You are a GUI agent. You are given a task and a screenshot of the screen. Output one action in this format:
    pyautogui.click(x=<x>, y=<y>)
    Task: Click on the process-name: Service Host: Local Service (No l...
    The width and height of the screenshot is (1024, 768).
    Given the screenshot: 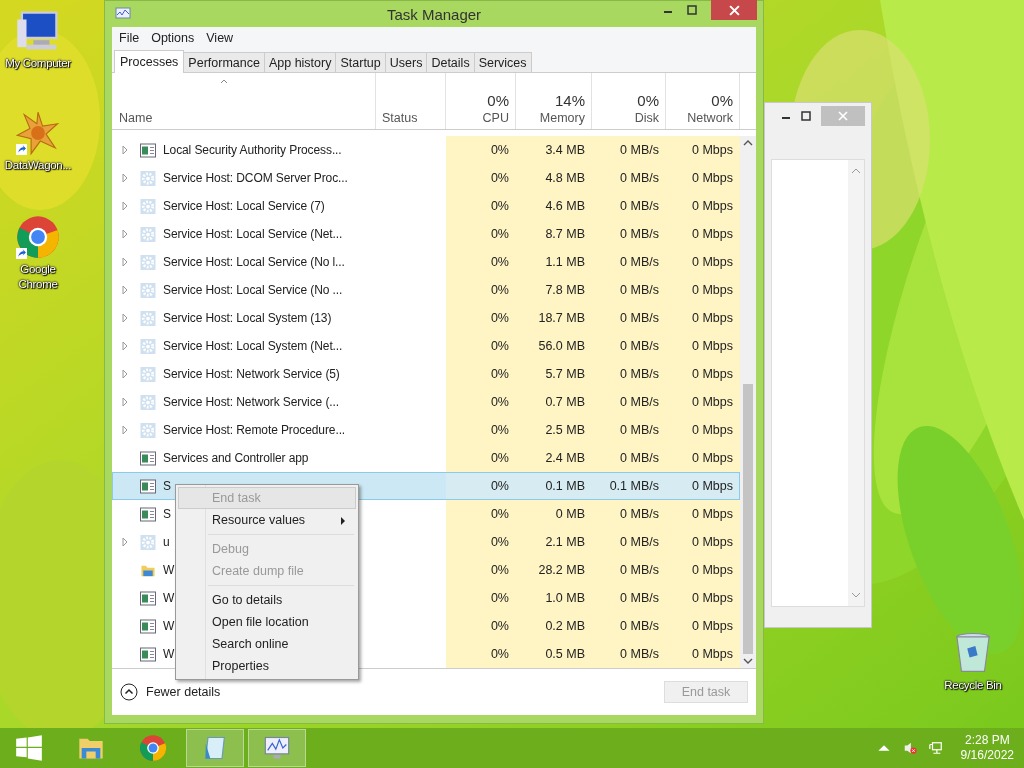 What is the action you would take?
    pyautogui.click(x=254, y=262)
    